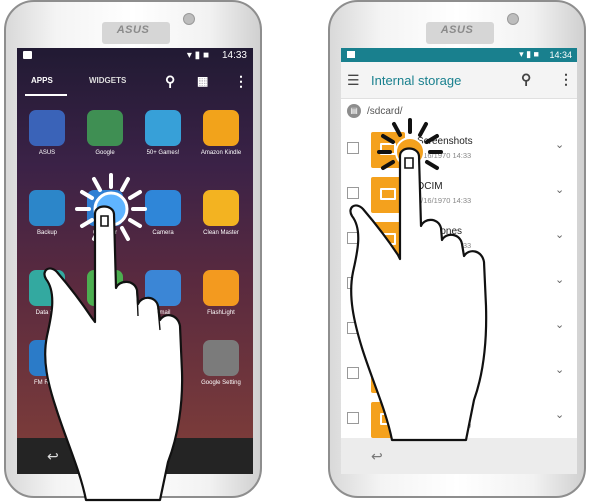 The width and height of the screenshot is (590, 504). I want to click on hand-right, so click(418, 294).